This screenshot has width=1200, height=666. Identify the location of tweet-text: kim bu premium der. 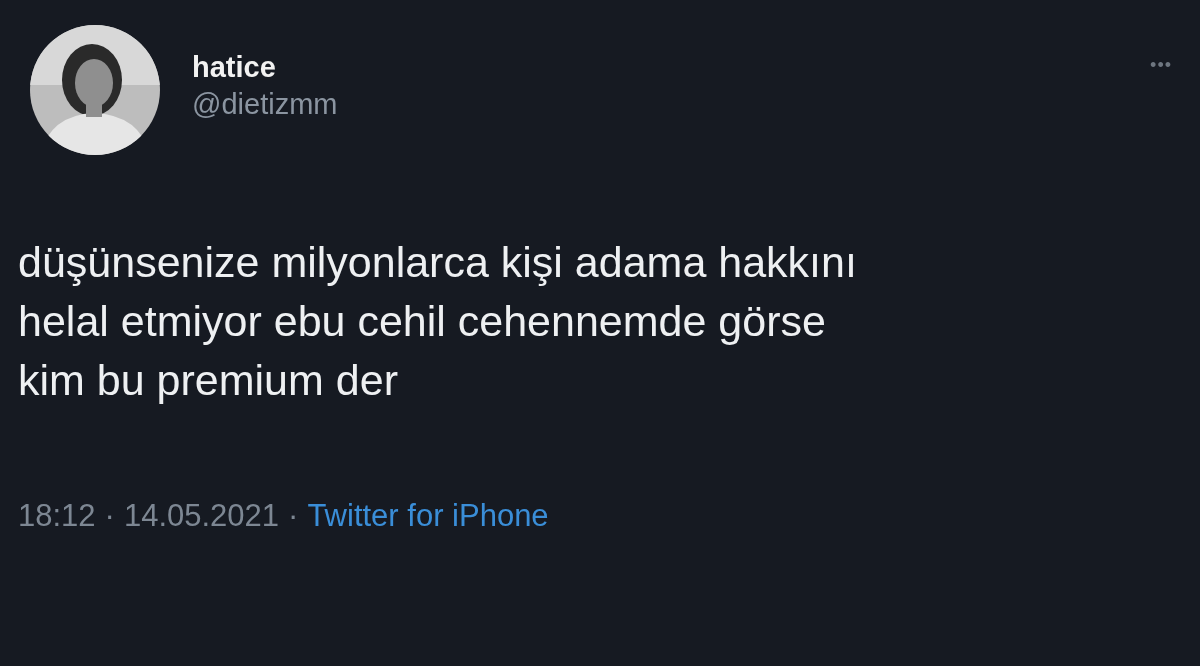
(208, 380).